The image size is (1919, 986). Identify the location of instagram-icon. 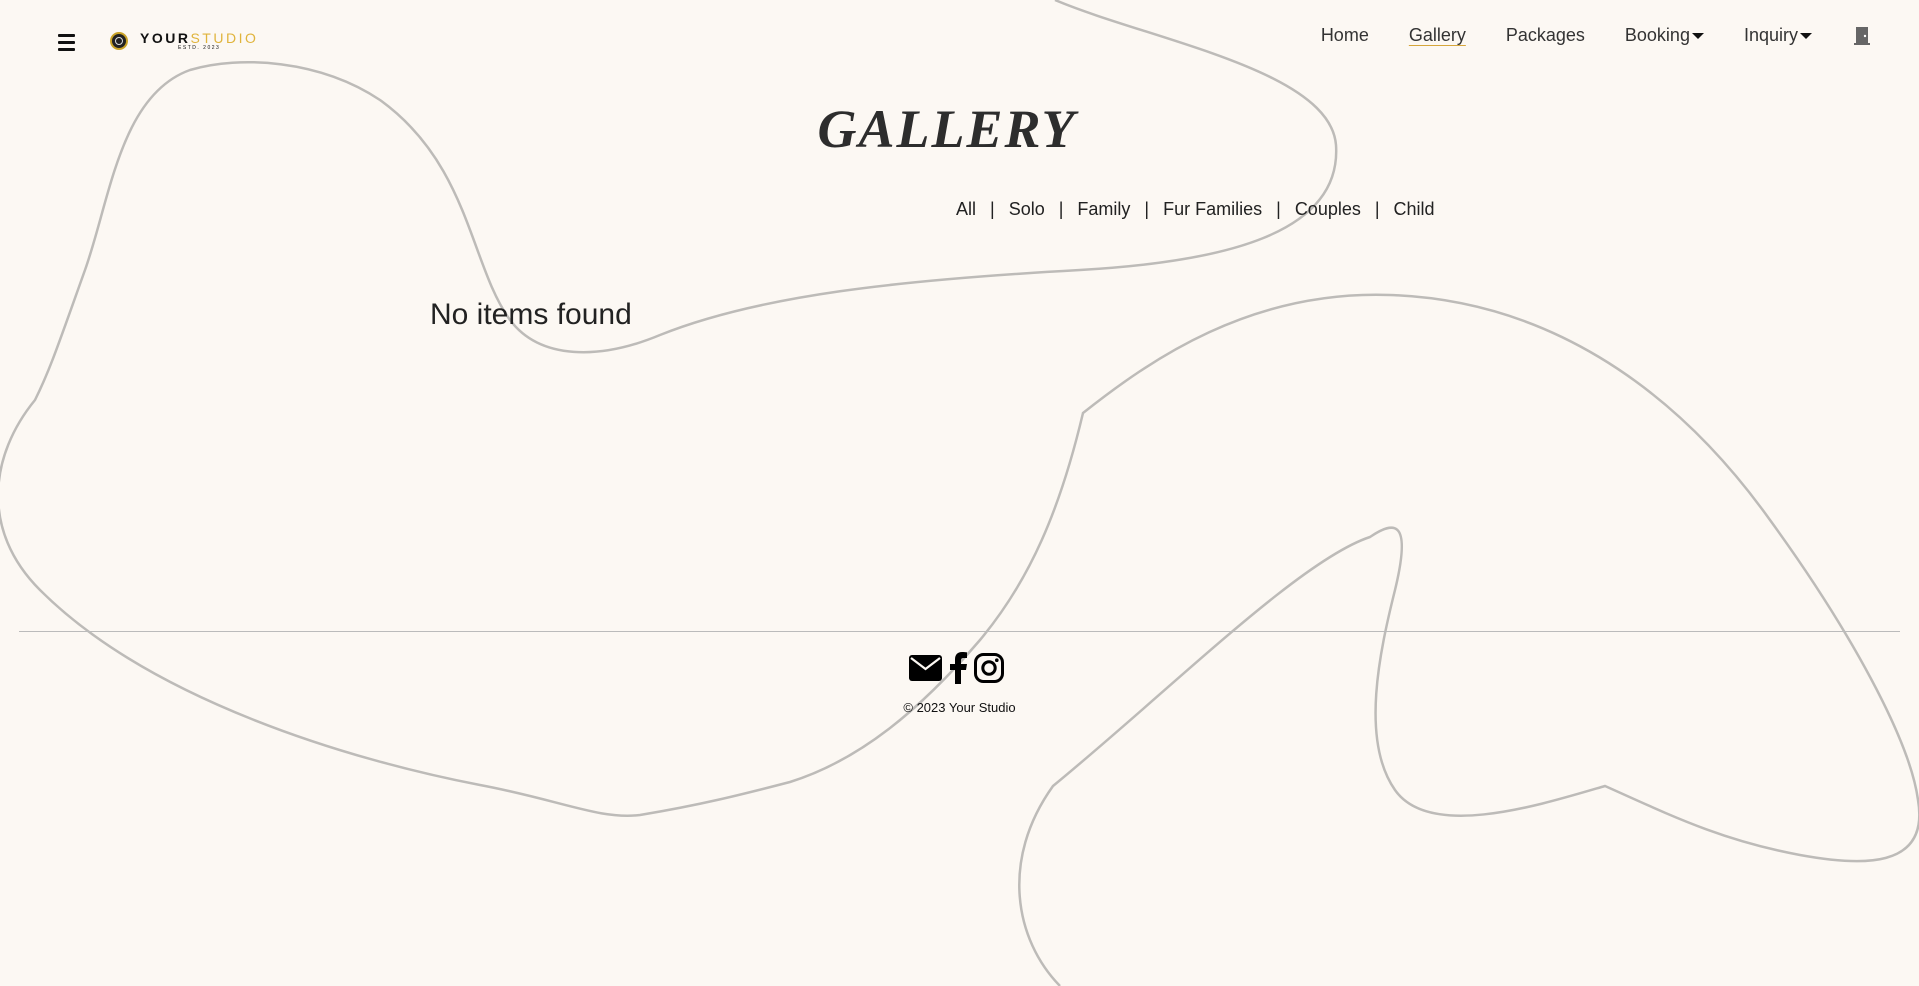
(989, 668).